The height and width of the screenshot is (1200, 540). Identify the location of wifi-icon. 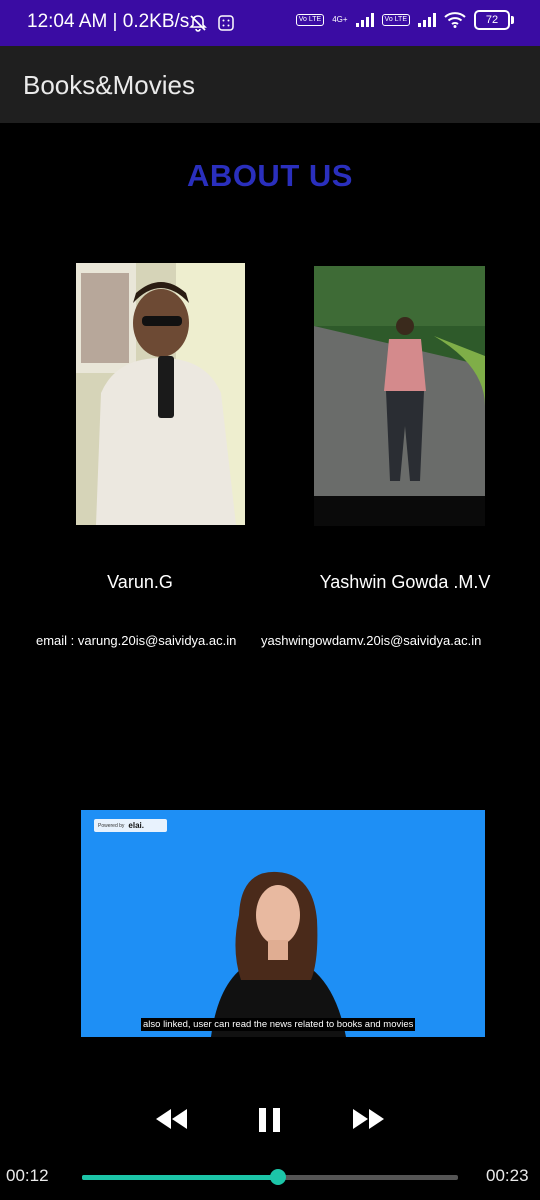
(455, 20).